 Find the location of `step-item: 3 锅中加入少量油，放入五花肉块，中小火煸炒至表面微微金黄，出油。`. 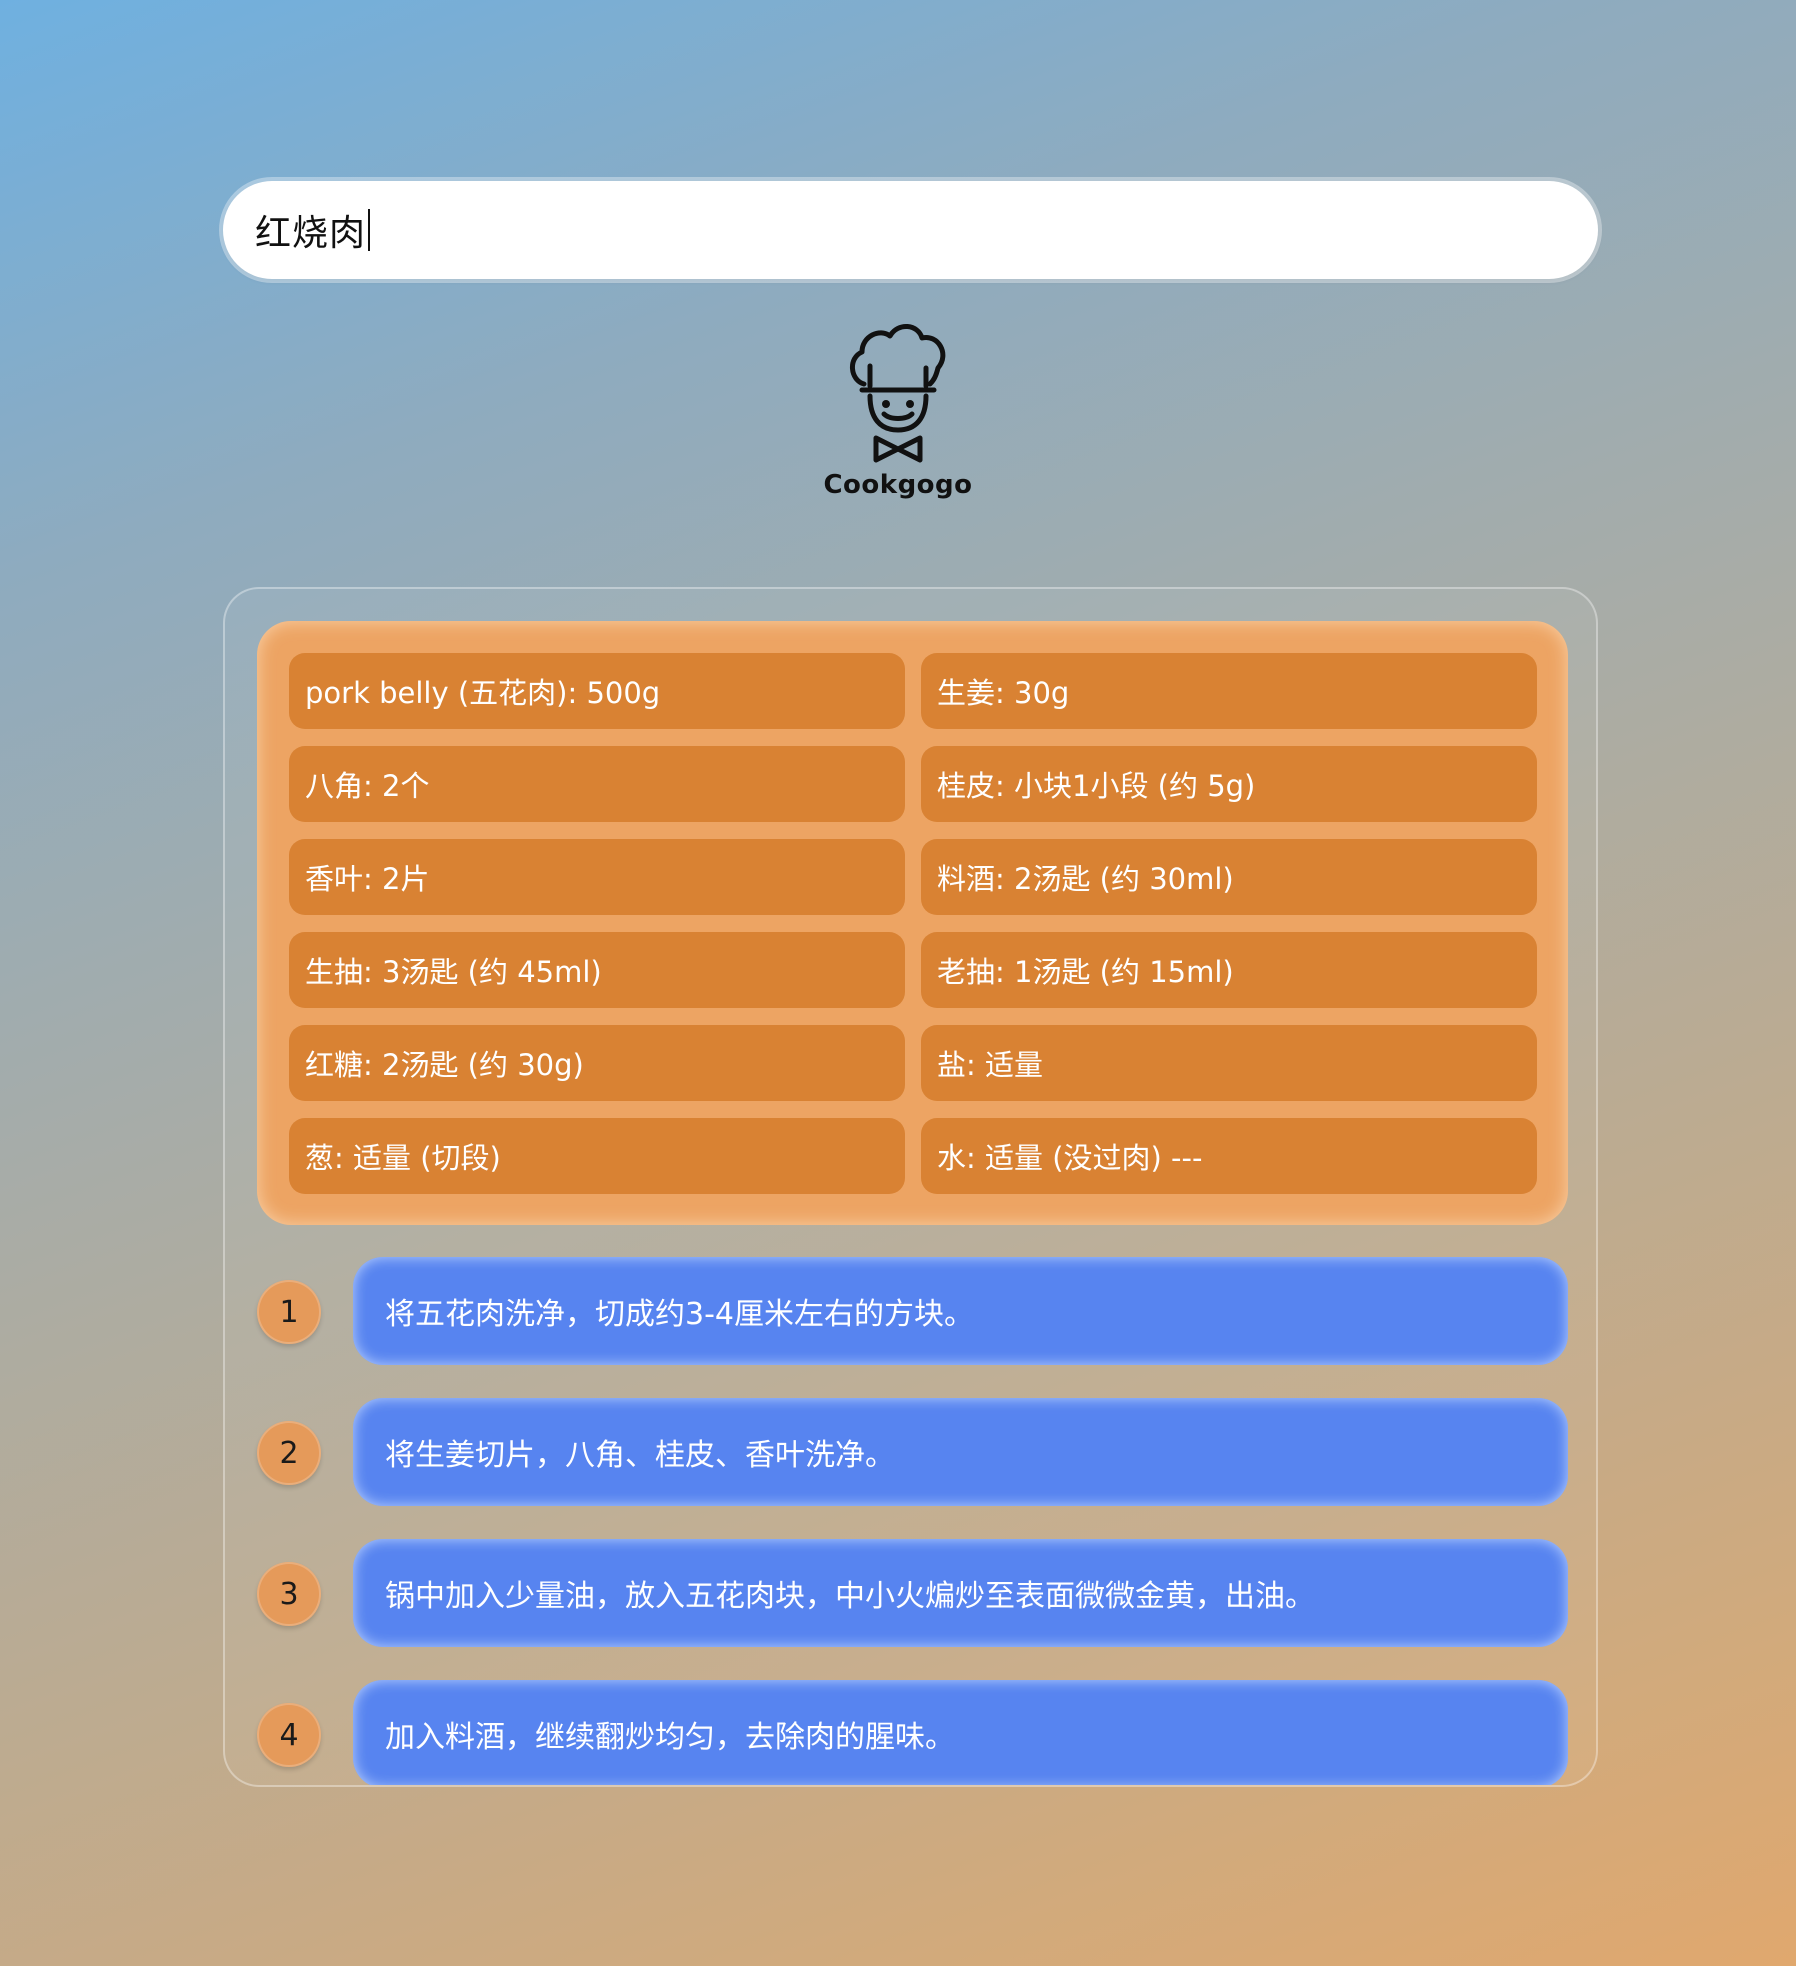

step-item: 3 锅中加入少量油，放入五花肉块，中小火煸炒至表面微微金黄，出油。 is located at coordinates (912, 1594).